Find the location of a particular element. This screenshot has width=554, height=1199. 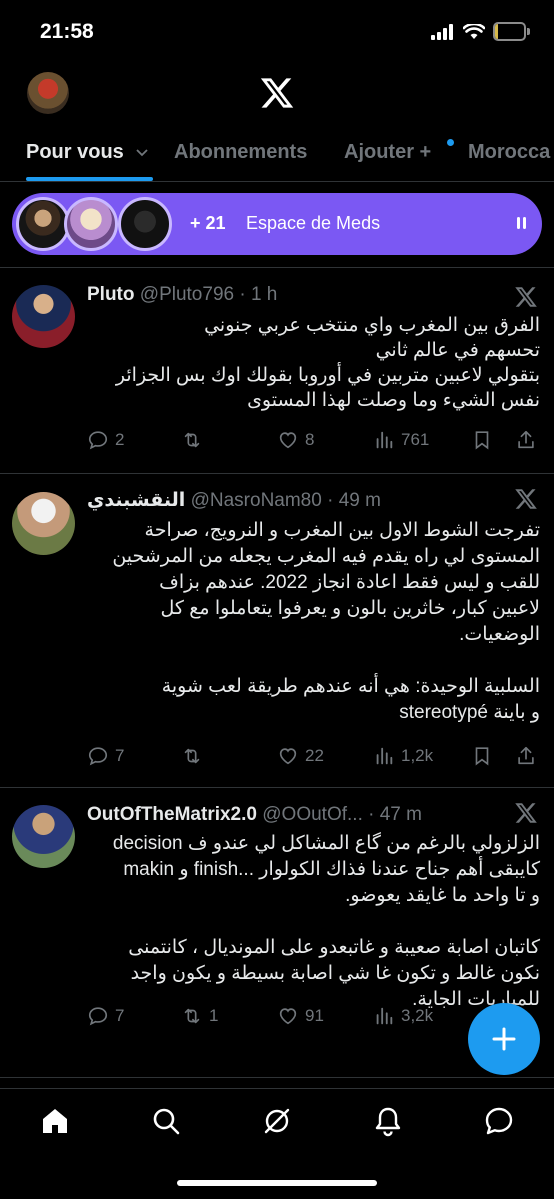

author-handle: @Pluto796 · 1 h is located at coordinates (208, 294).